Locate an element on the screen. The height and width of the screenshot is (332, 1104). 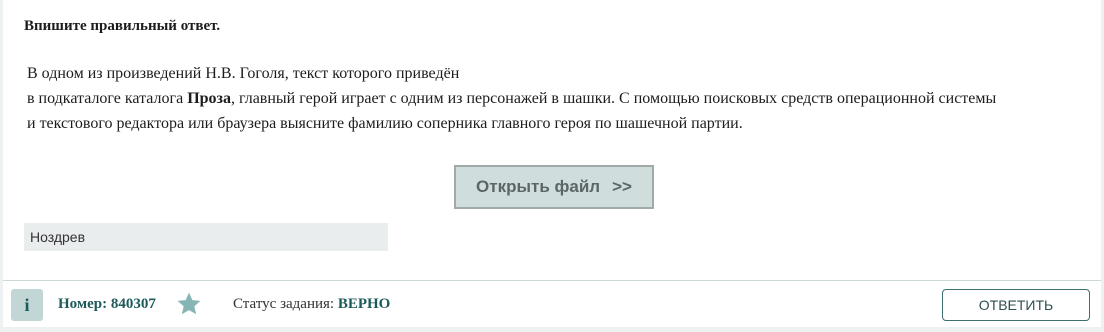
folder-name-prose: Проза is located at coordinates (209, 98).